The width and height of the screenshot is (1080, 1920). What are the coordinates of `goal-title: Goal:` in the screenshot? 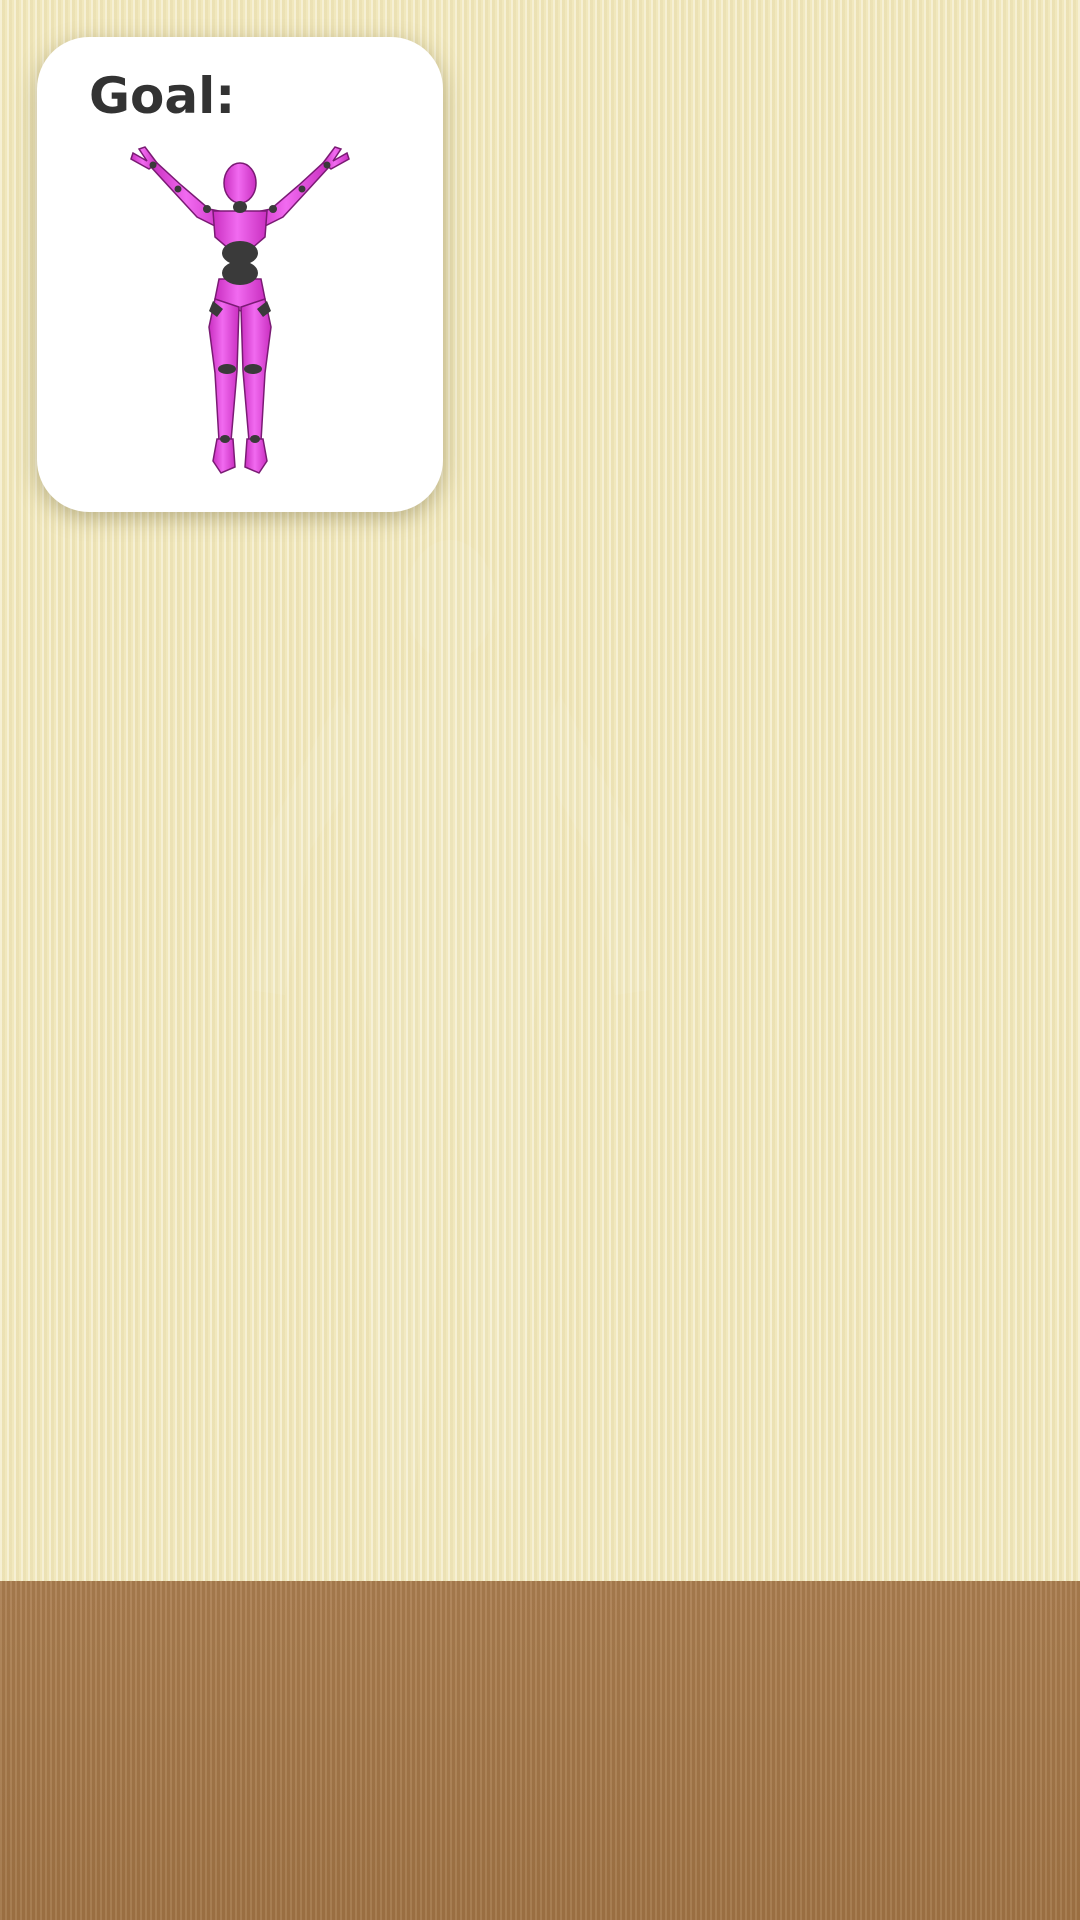 It's located at (162, 96).